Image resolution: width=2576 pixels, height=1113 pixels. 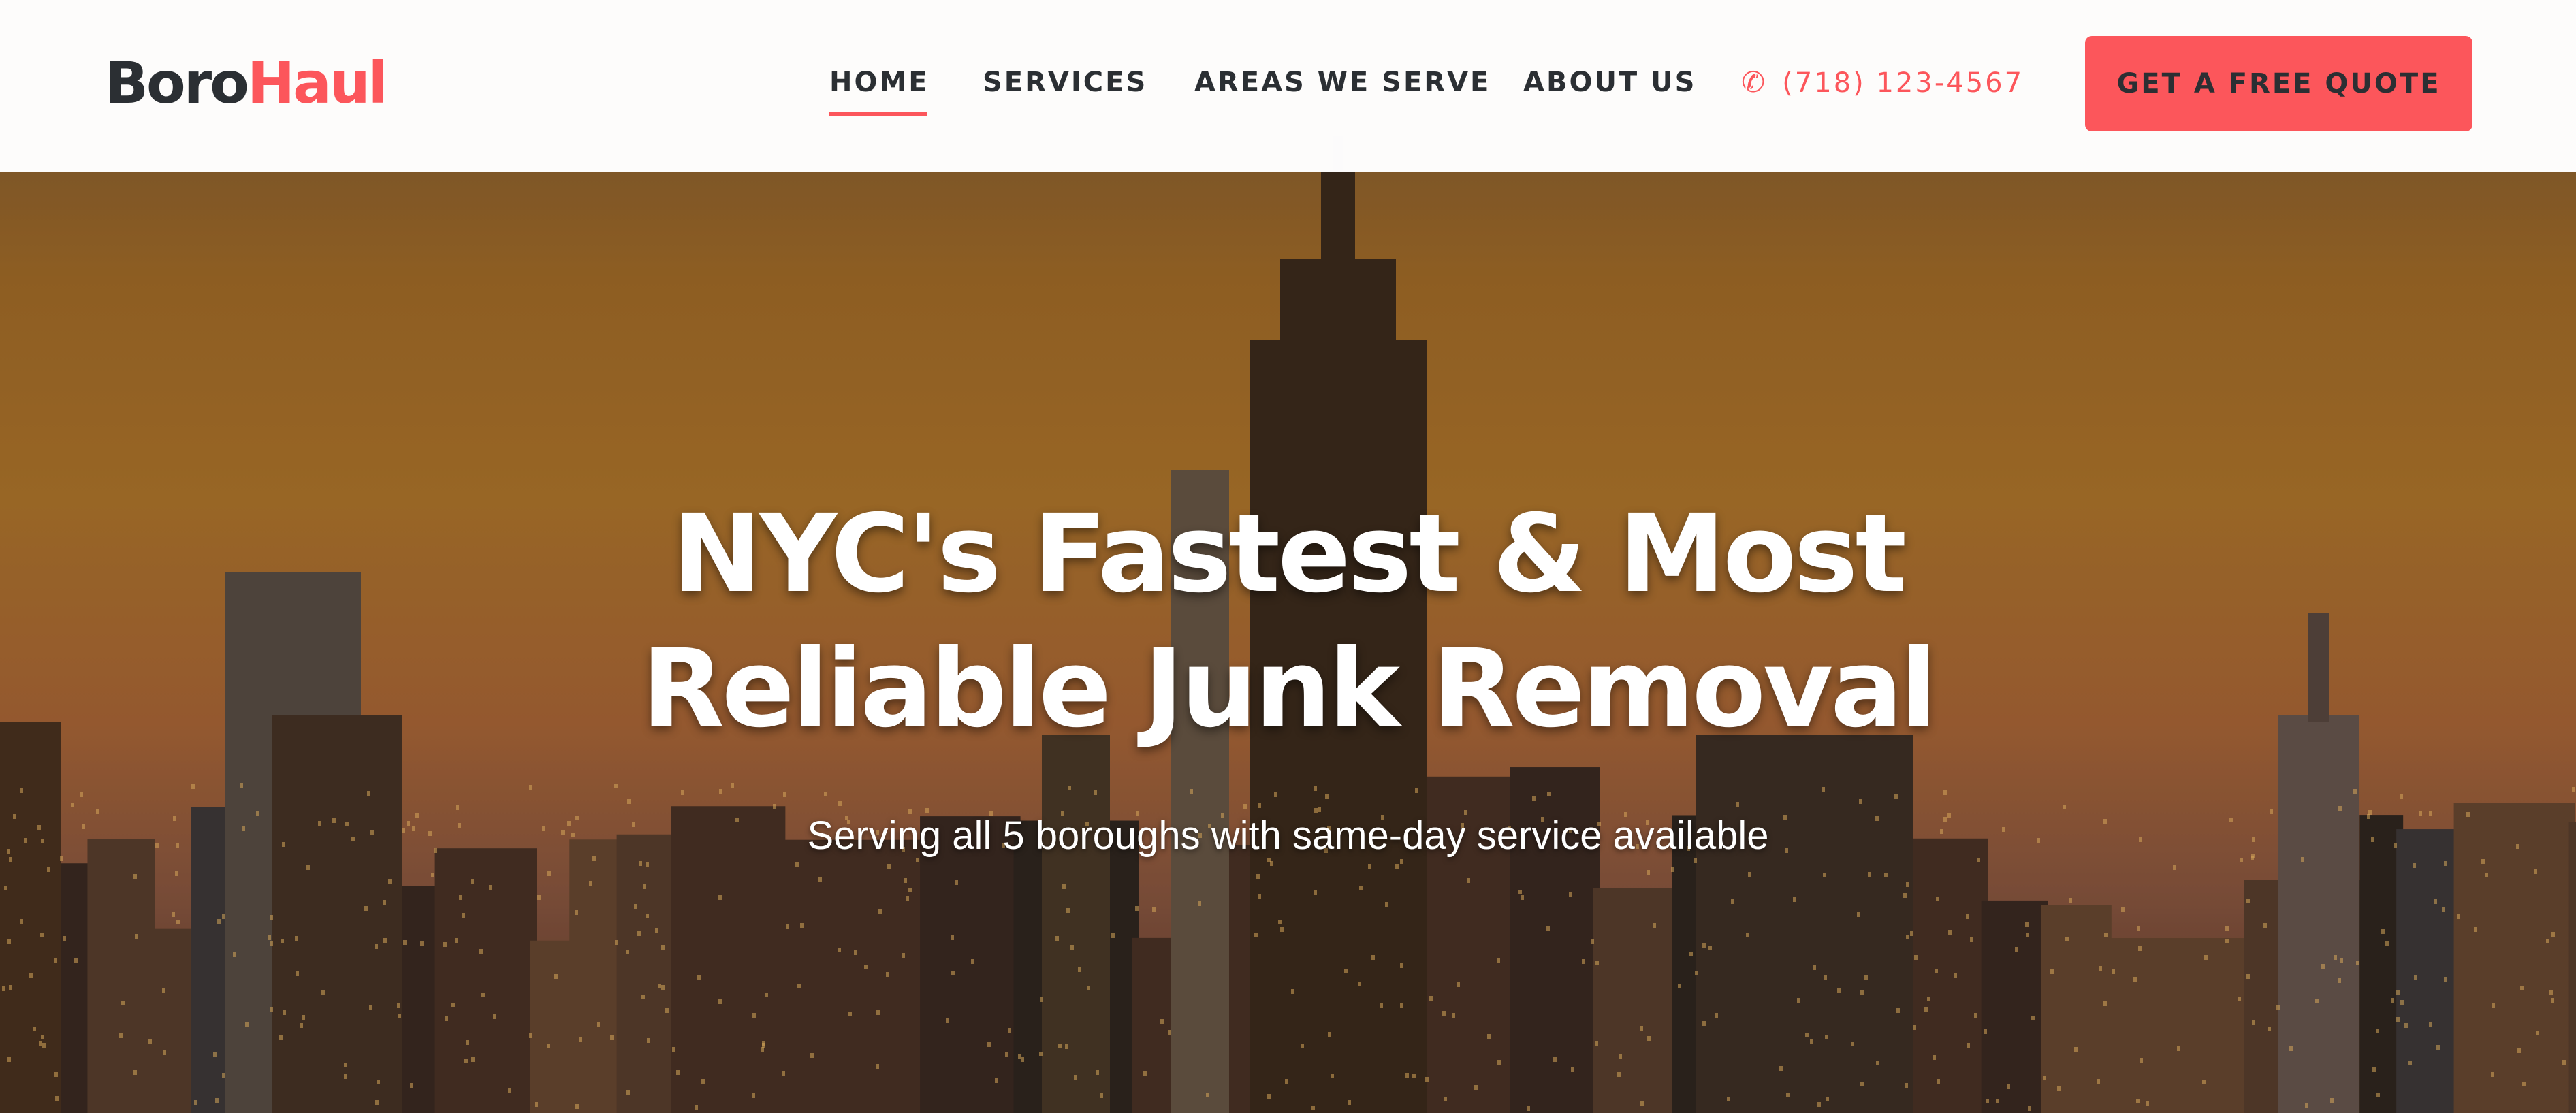 I want to click on logo-part1: Boro, so click(x=177, y=83).